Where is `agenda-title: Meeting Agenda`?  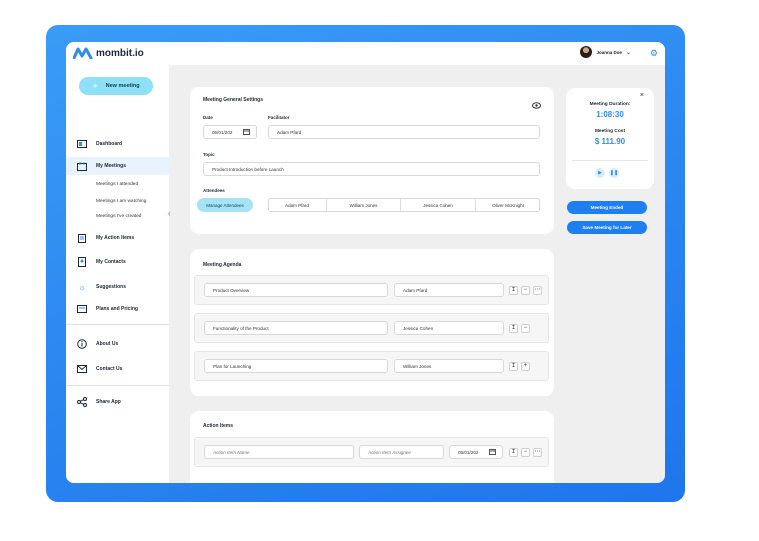
agenda-title: Meeting Agenda is located at coordinates (222, 265).